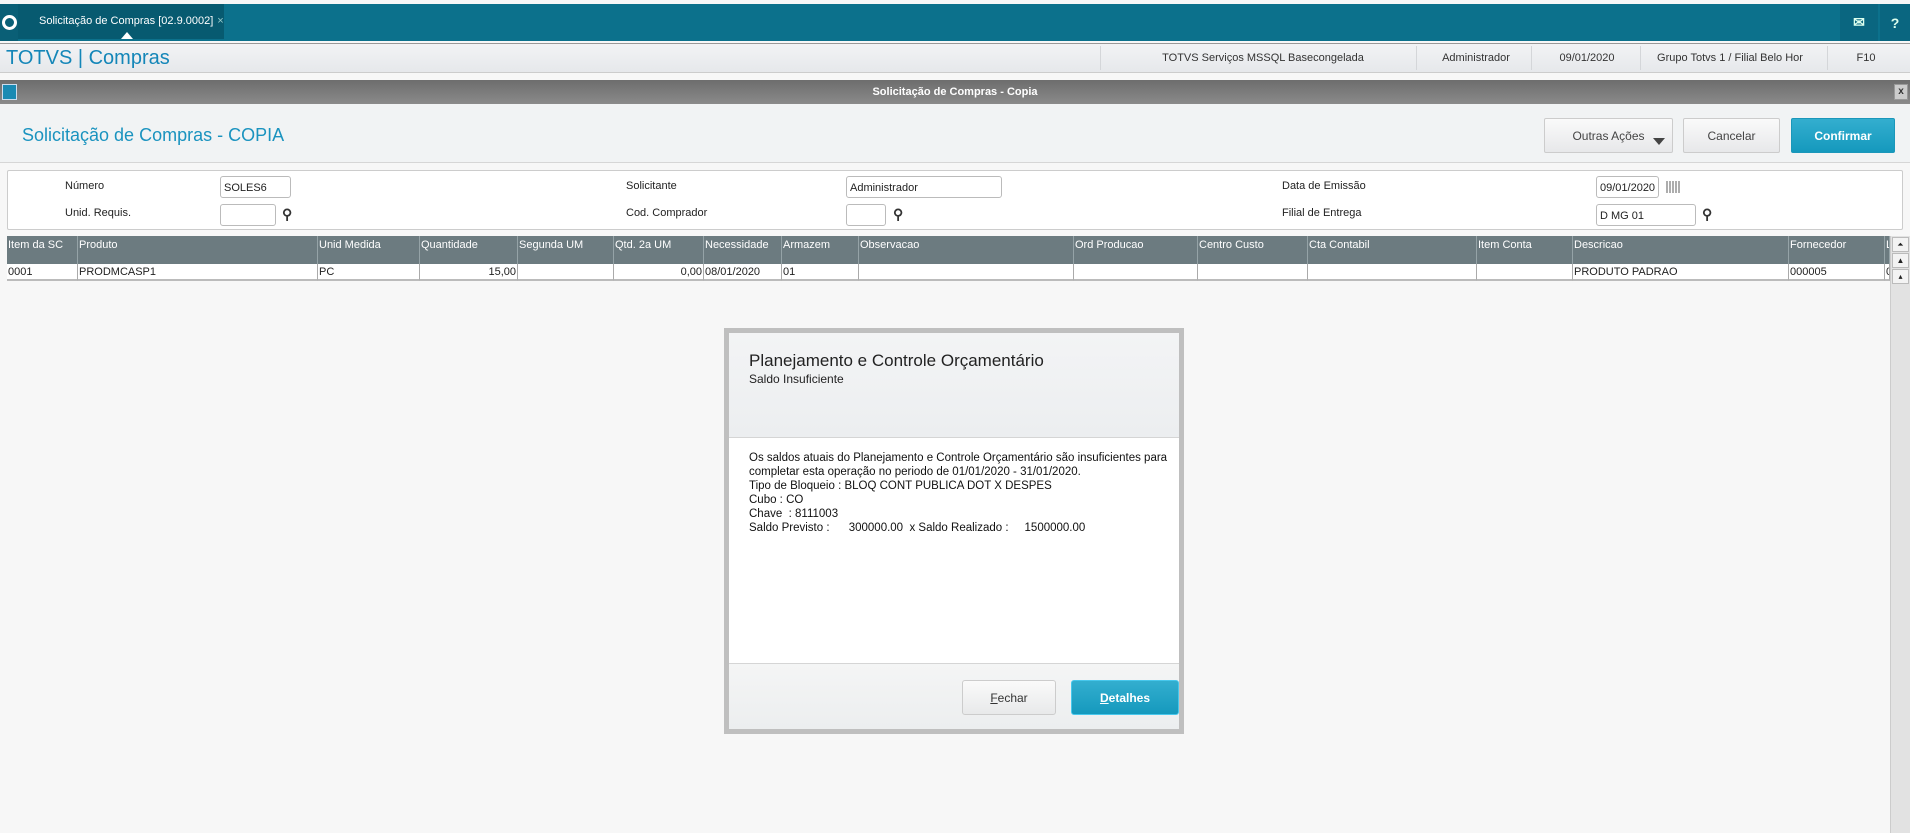  I want to click on confirm-button: Confirmar, so click(1843, 135).